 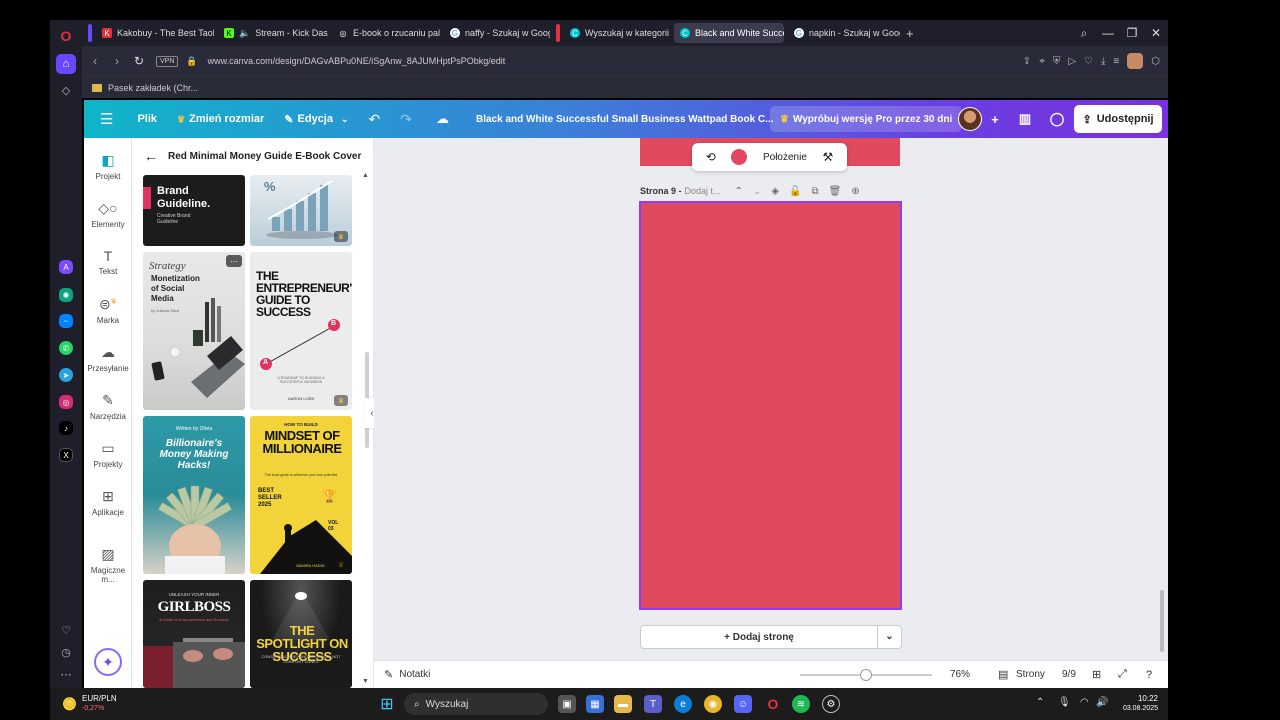 What do you see at coordinates (1118, 119) in the screenshot?
I see `share-button: ⇪ Udostępnij` at bounding box center [1118, 119].